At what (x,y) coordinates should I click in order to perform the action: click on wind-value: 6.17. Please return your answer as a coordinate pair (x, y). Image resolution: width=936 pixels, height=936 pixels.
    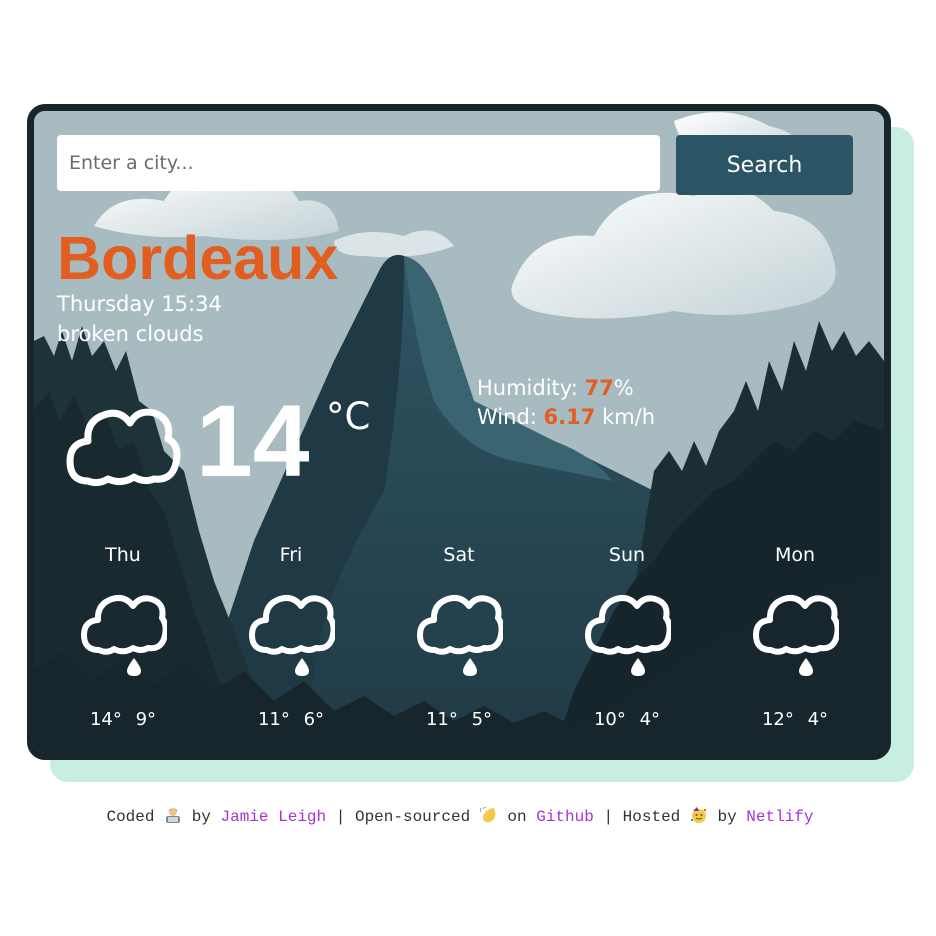
    Looking at the image, I should click on (569, 417).